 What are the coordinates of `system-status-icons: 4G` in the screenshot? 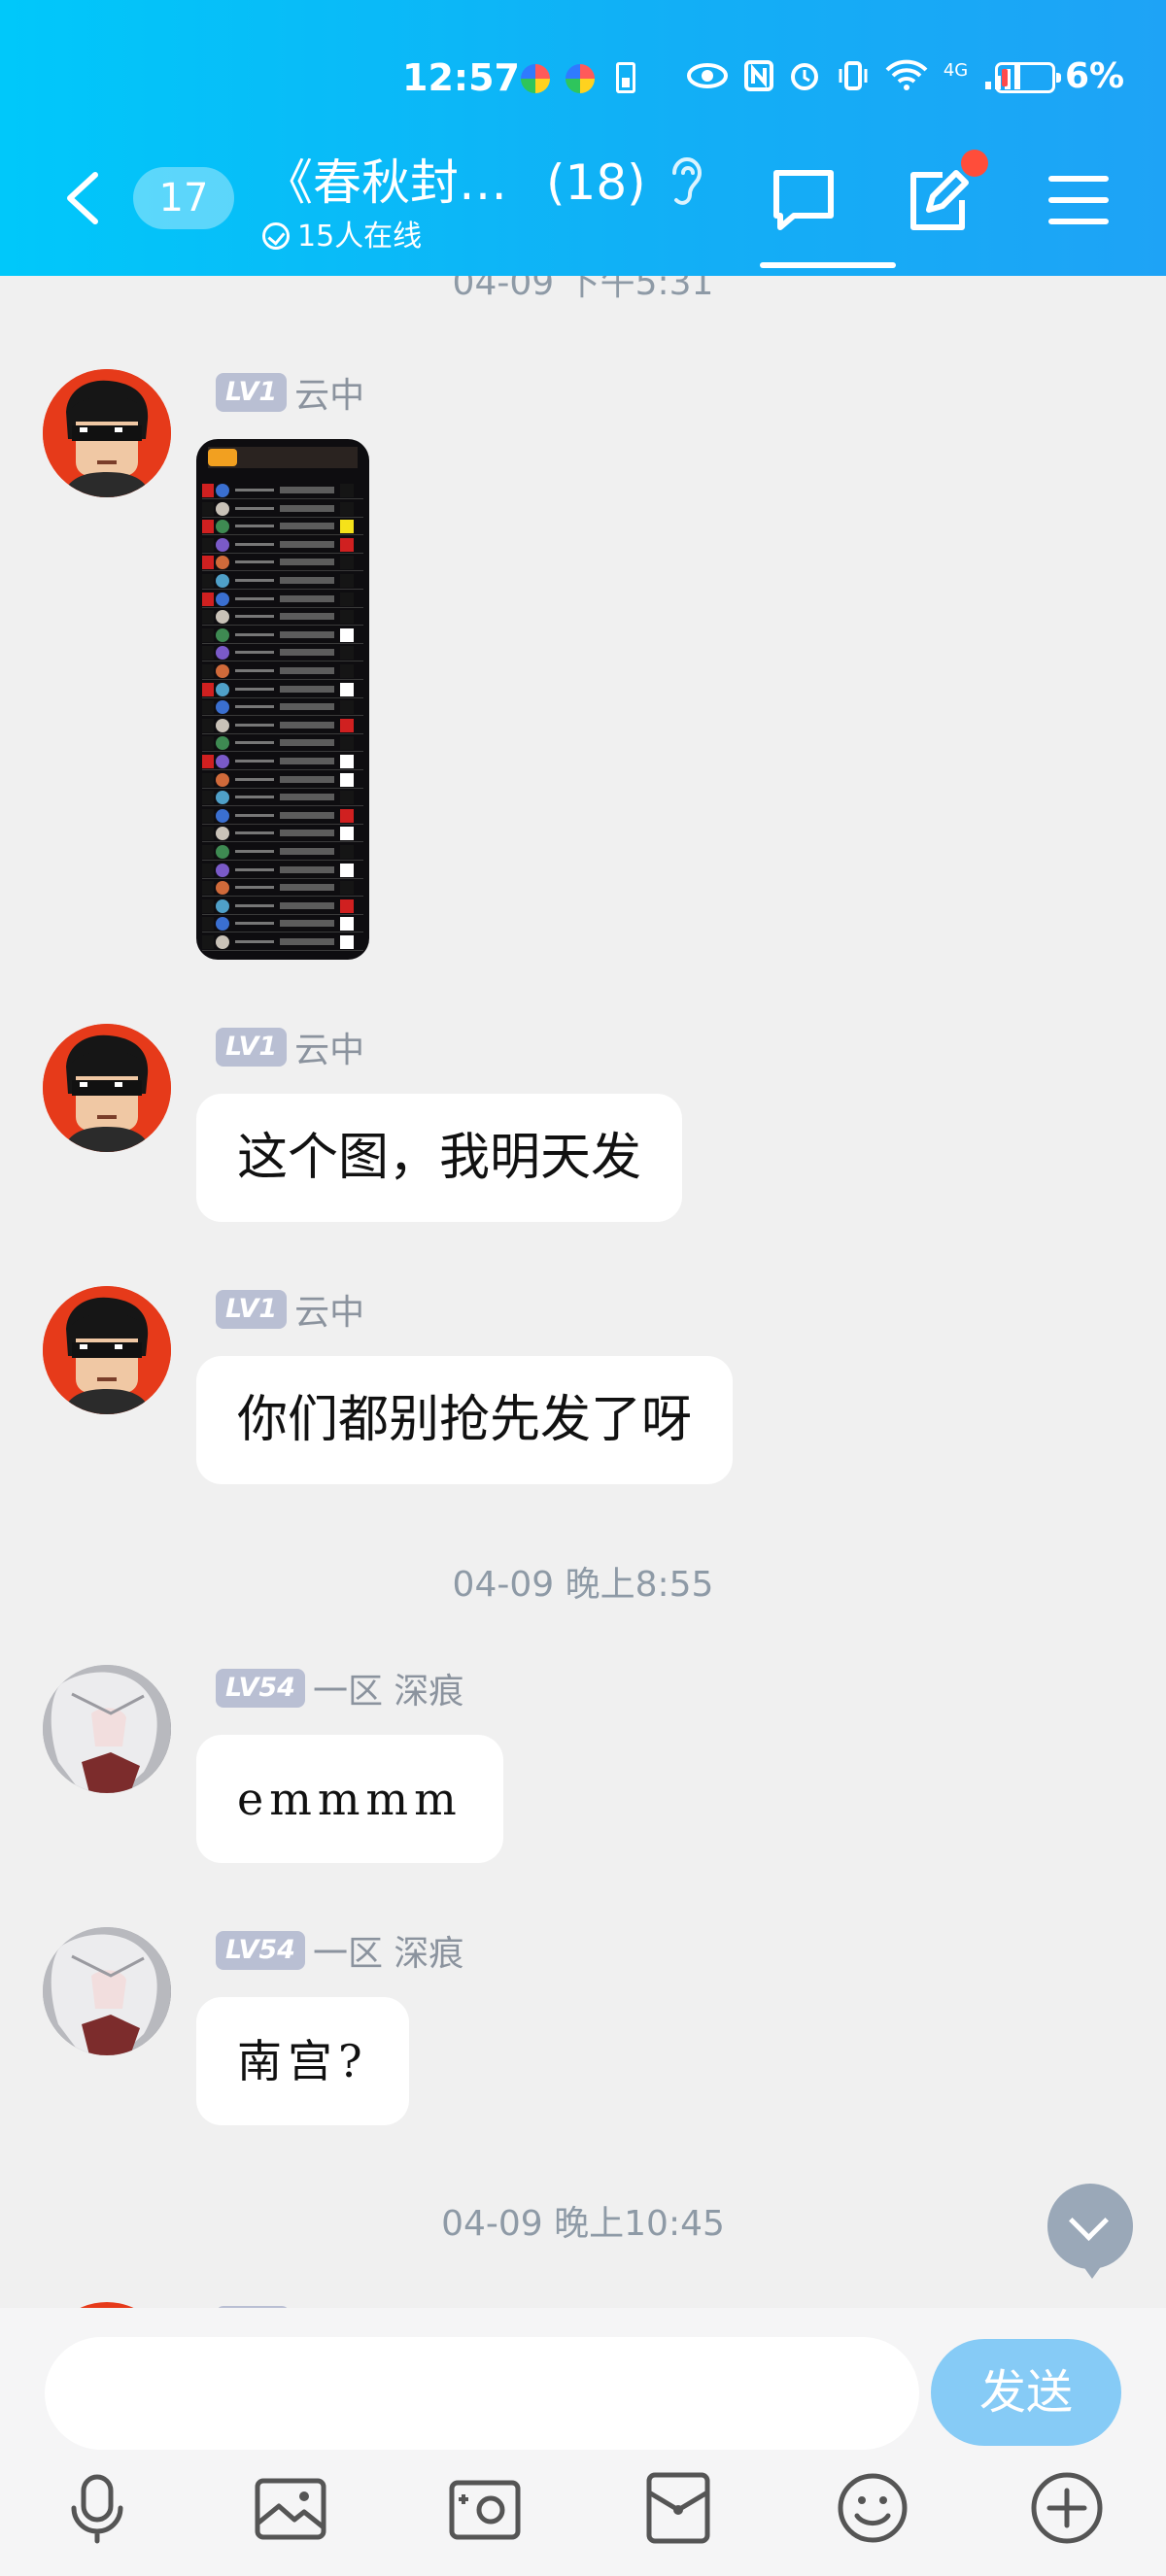 It's located at (854, 76).